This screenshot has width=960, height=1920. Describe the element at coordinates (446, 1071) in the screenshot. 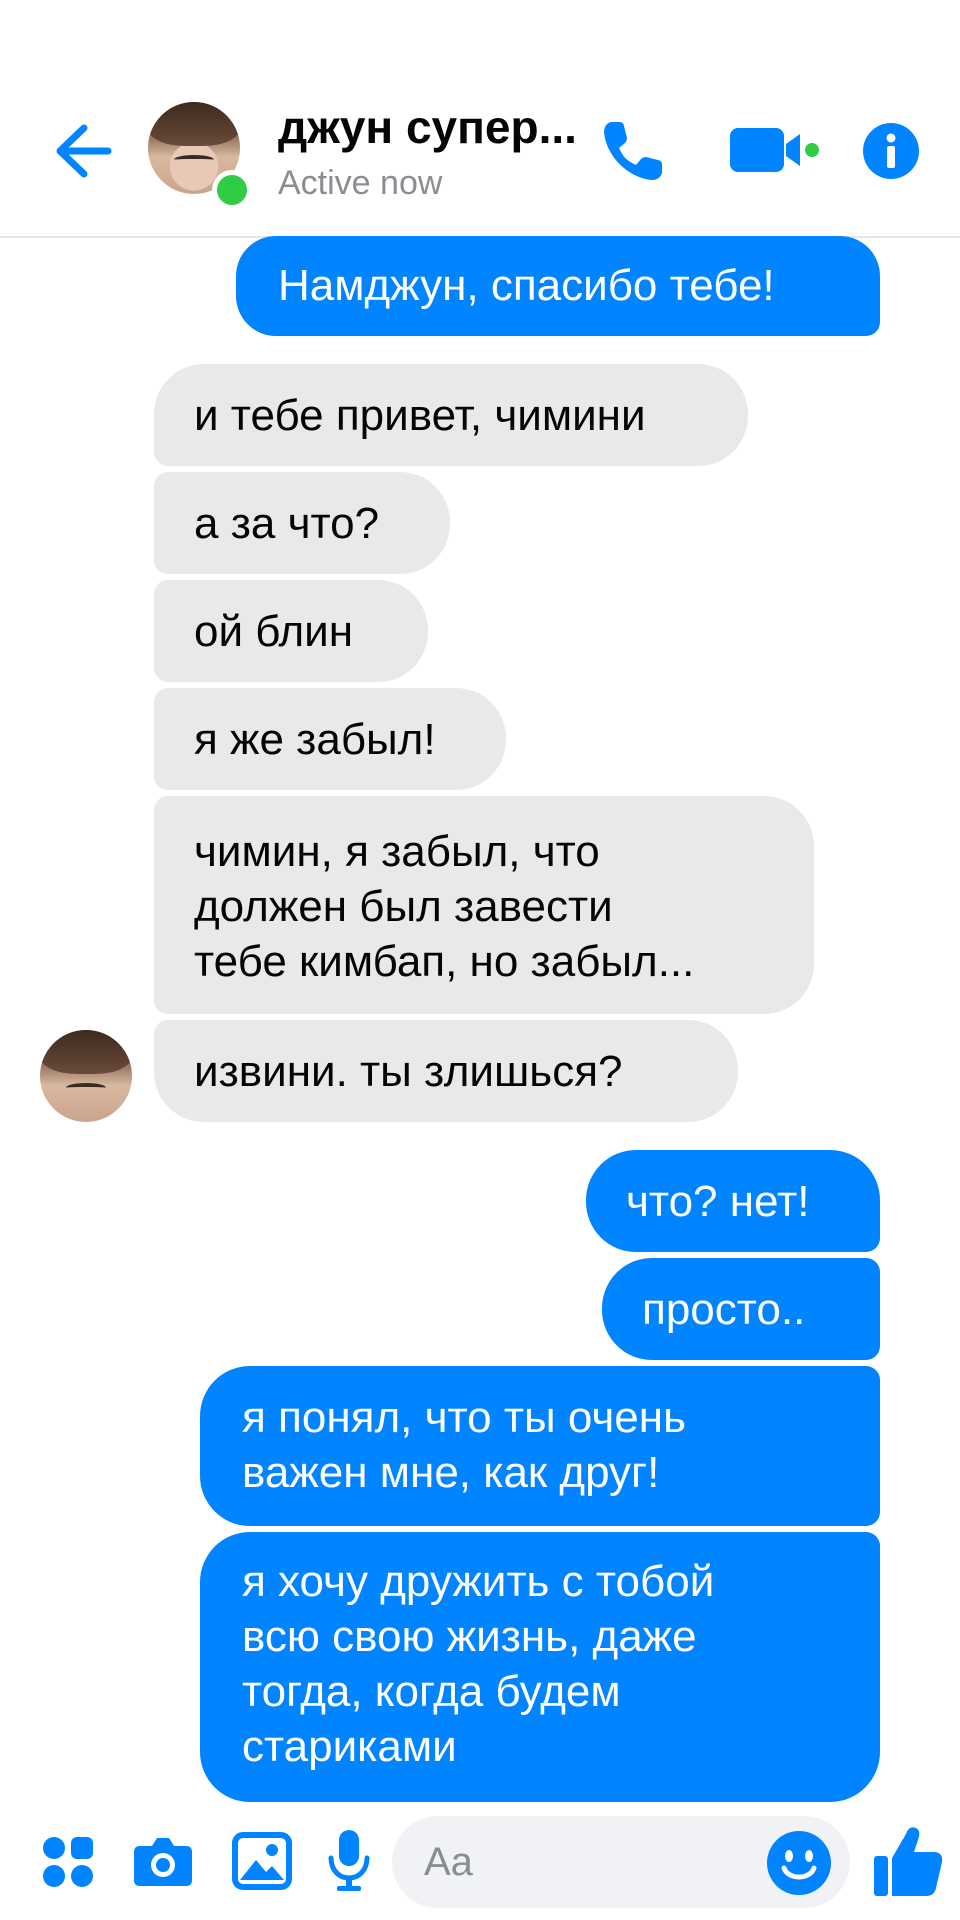

I see `message-incoming: извини. ты злишься?` at that location.